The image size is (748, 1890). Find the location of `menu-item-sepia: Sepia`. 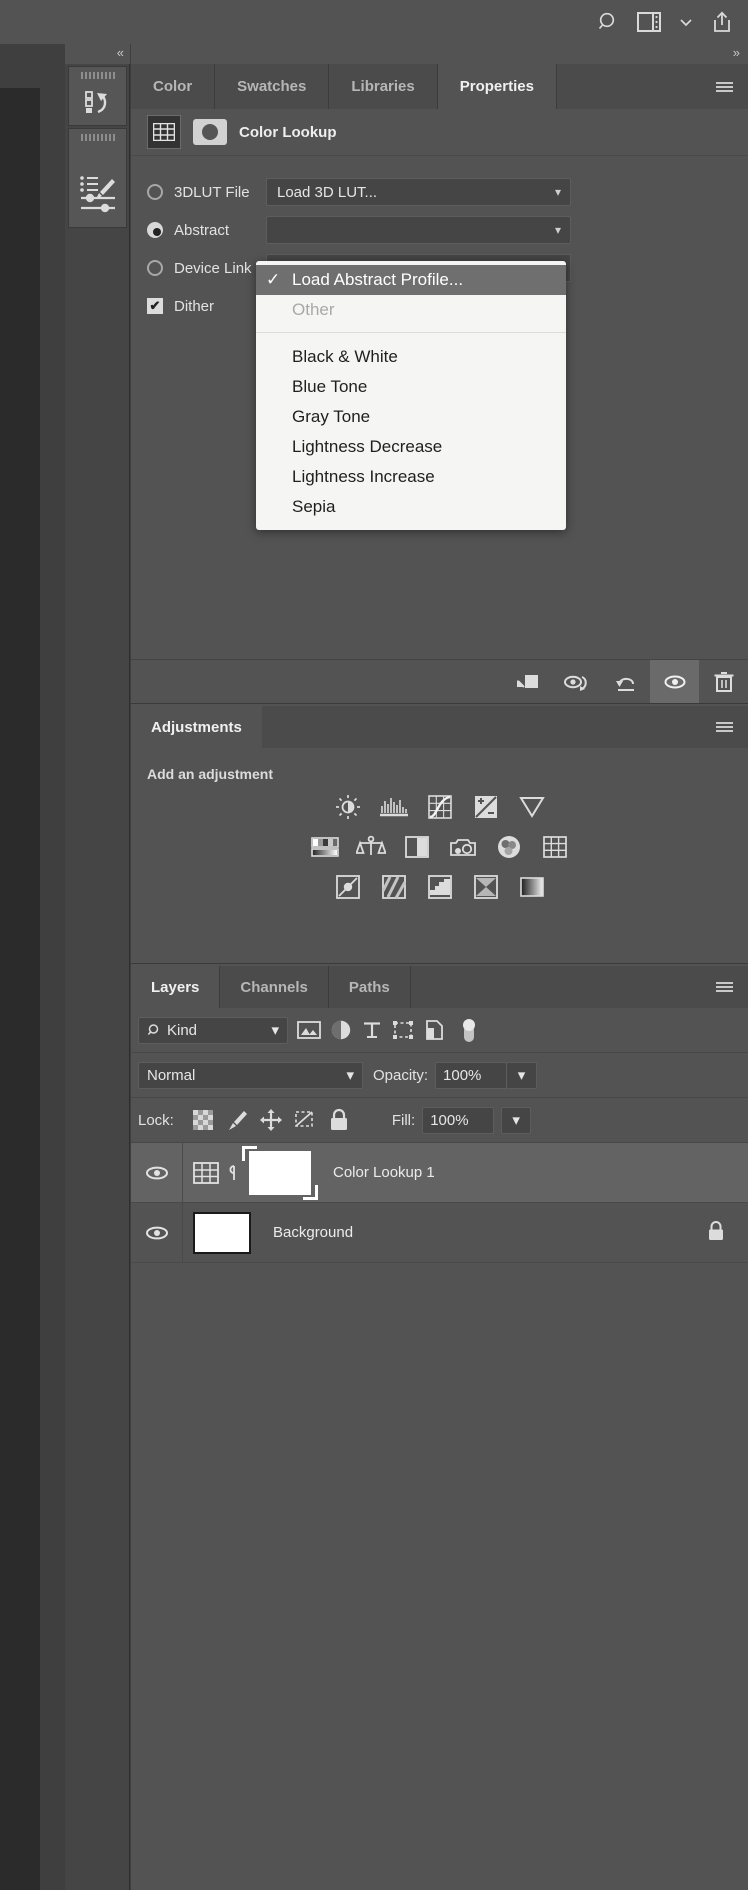

menu-item-sepia: Sepia is located at coordinates (411, 507).